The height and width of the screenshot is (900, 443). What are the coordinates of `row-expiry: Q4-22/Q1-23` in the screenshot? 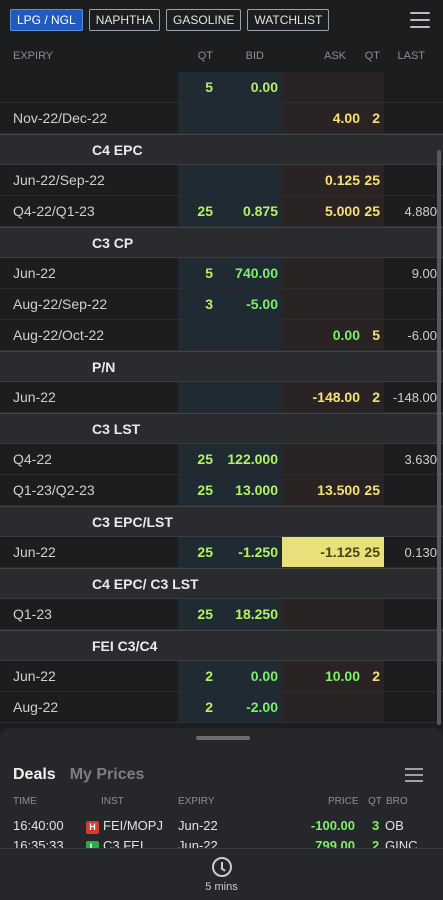 It's located at (54, 211).